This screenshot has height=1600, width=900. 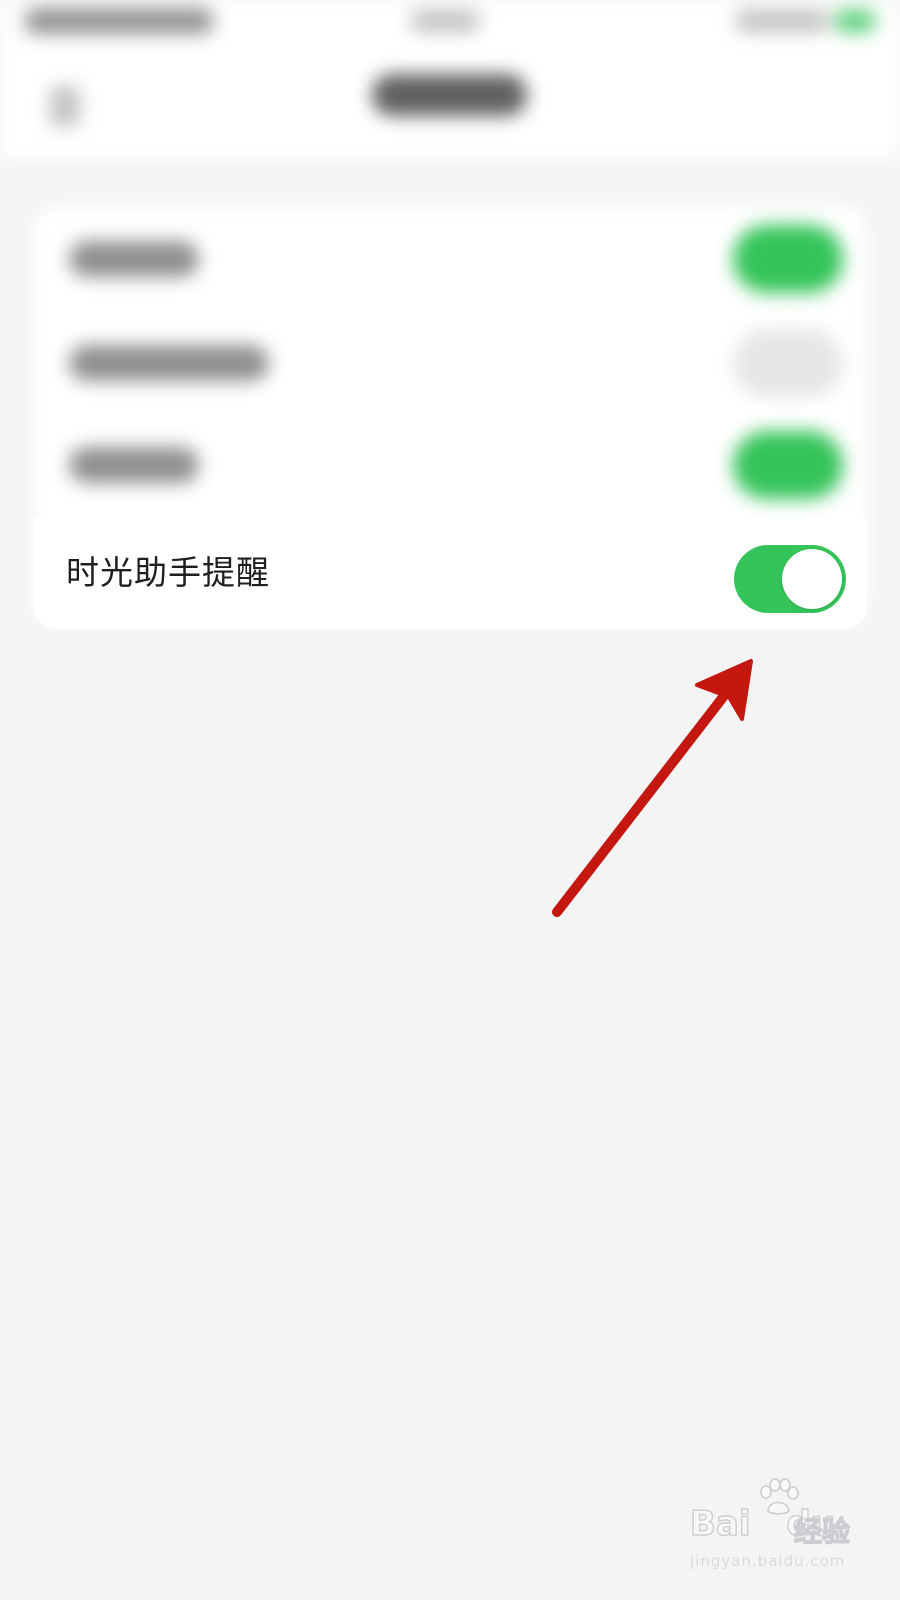 I want to click on nav-bar, so click(x=450, y=105).